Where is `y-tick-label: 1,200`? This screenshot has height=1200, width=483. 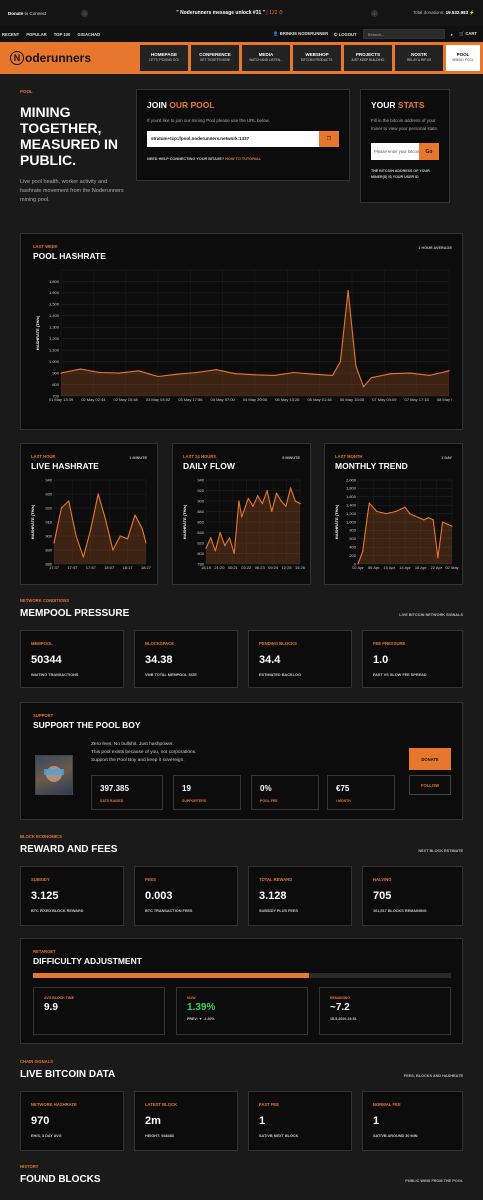
y-tick-label: 1,200 is located at coordinates (351, 513).